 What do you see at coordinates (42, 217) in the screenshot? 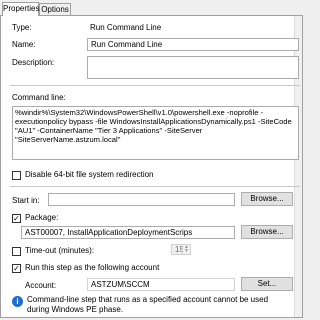
I see `package-label: Package:` at bounding box center [42, 217].